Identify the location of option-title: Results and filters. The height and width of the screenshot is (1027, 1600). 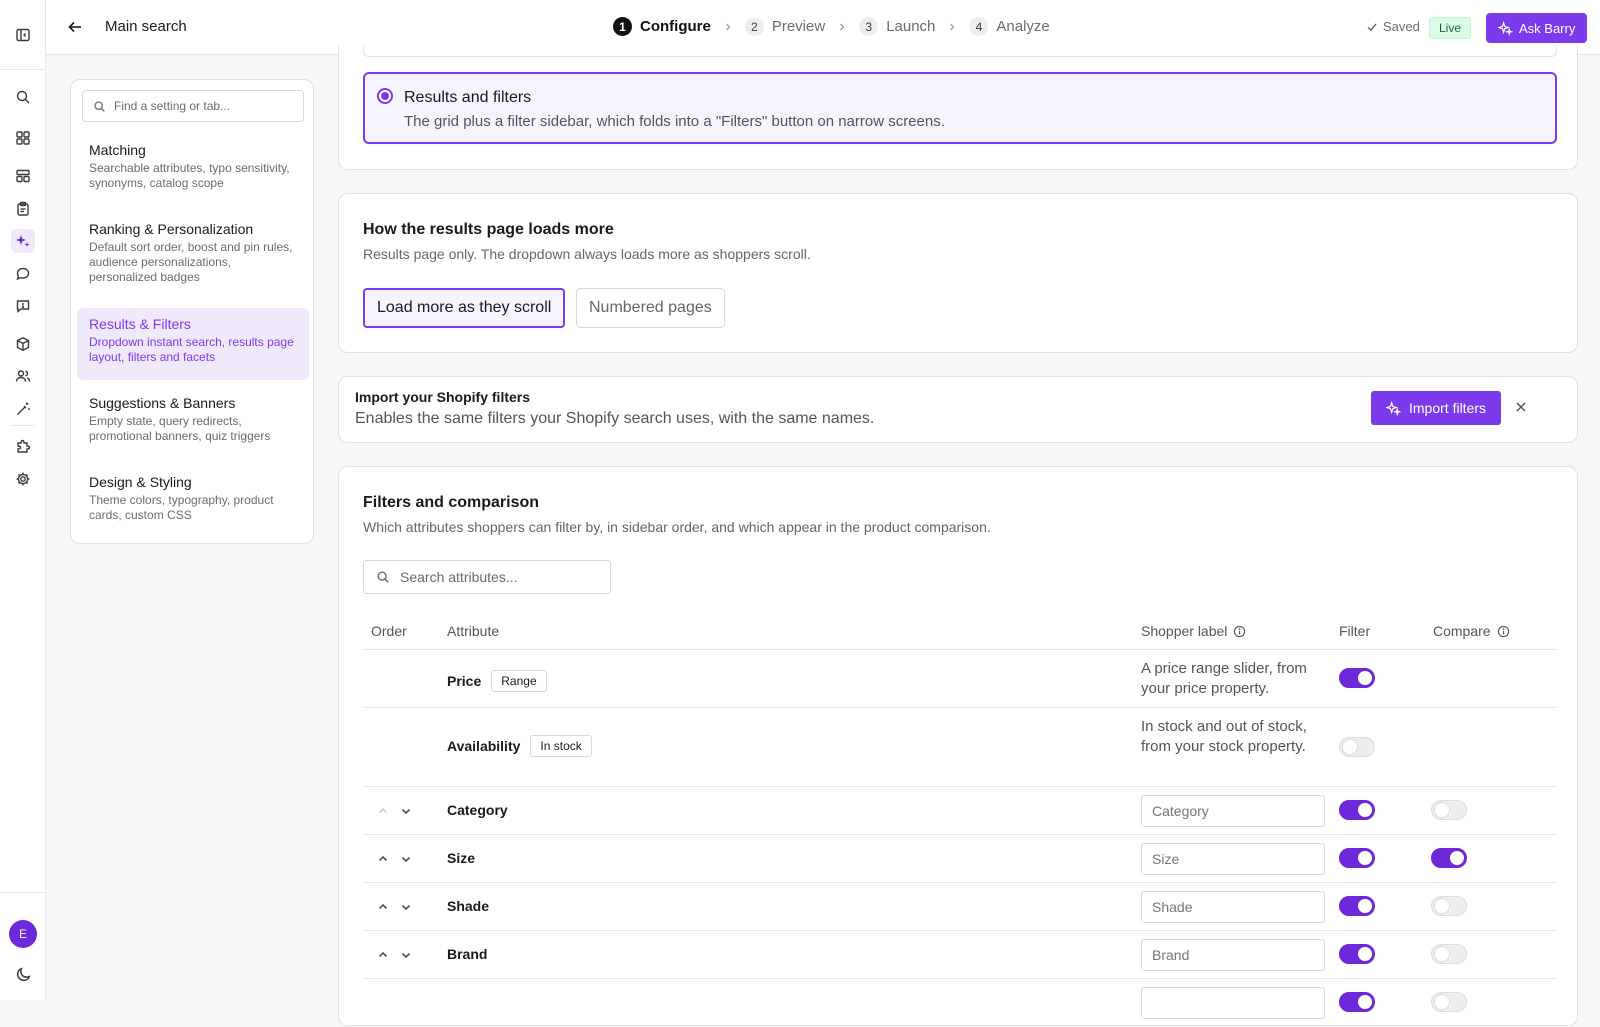
(468, 97).